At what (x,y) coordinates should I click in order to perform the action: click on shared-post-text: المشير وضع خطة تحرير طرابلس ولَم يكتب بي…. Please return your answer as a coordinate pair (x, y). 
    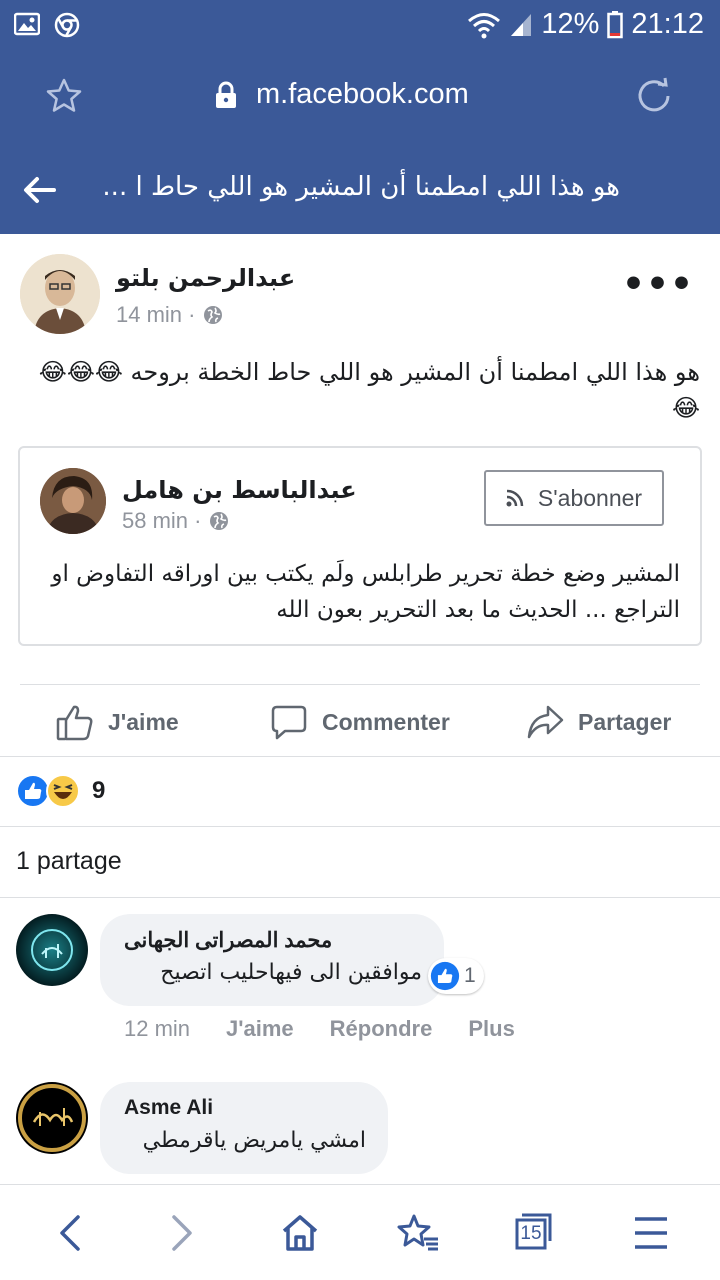
    Looking at the image, I should click on (365, 592).